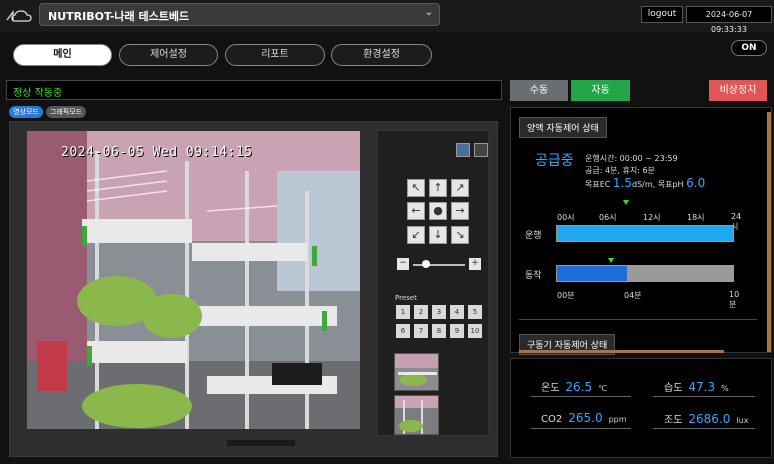 This screenshot has height=464, width=774. I want to click on target-values: 목표EC 1.5dS/m, 목표pH 6.0, so click(645, 183).